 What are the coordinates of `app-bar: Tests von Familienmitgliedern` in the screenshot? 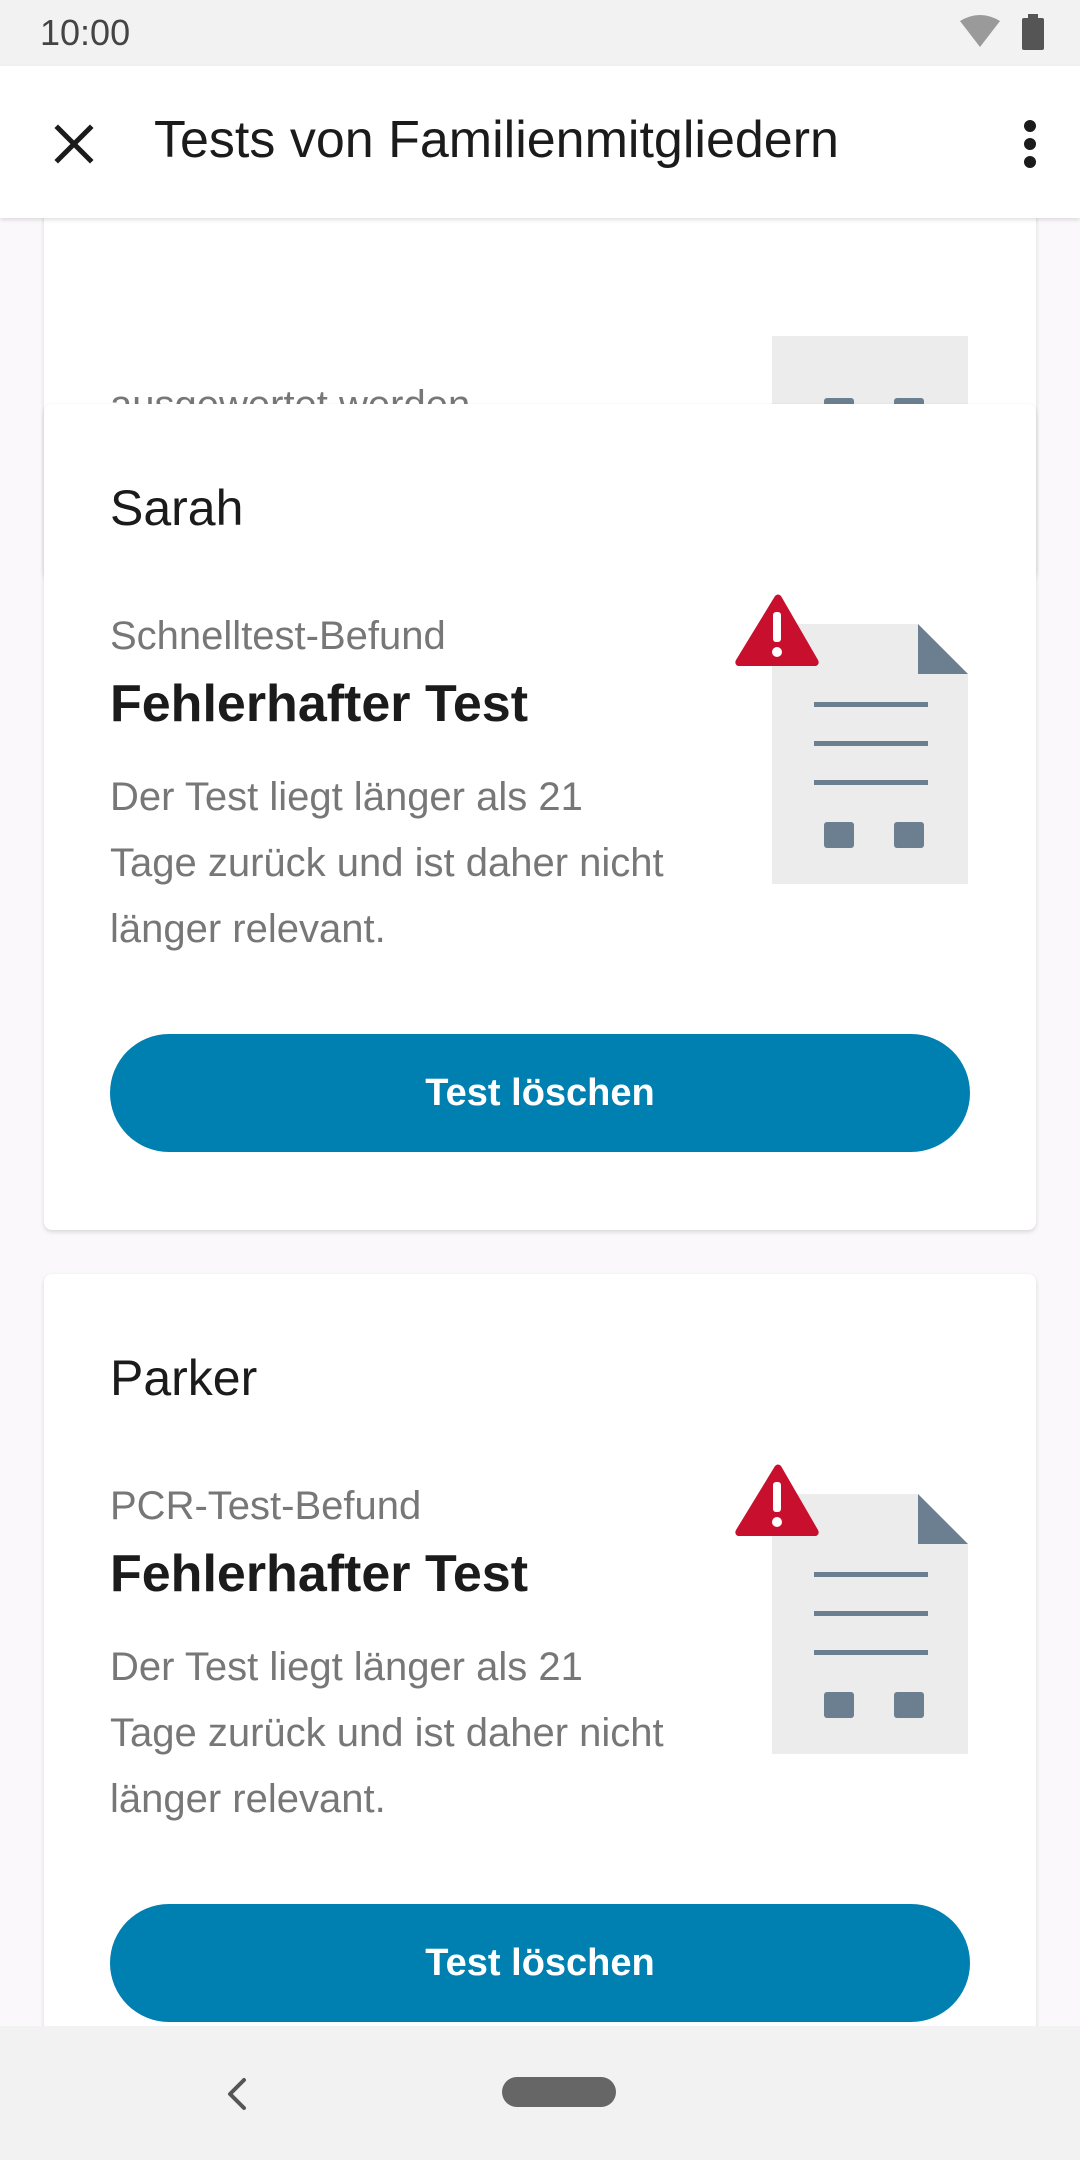 It's located at (540, 142).